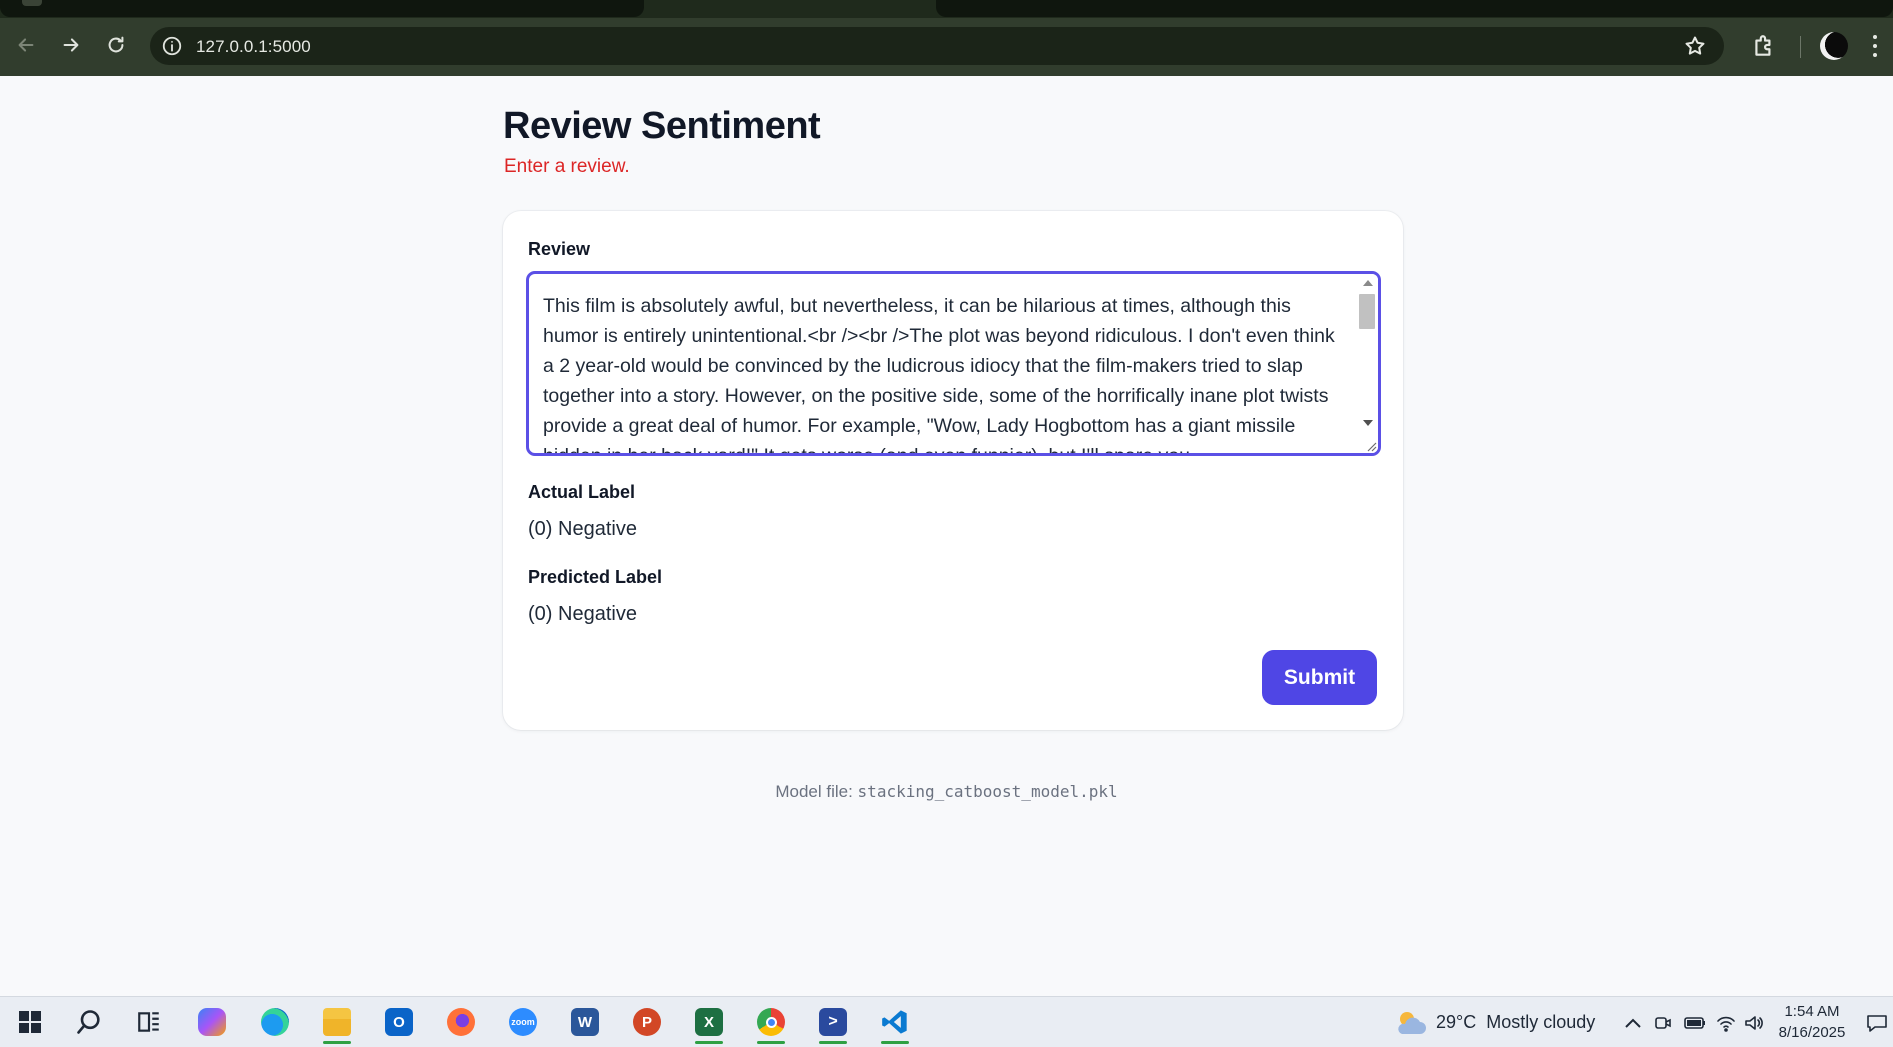 The height and width of the screenshot is (1047, 1893). Describe the element at coordinates (582, 529) in the screenshot. I see `actual-label-value: (0) Negative` at that location.